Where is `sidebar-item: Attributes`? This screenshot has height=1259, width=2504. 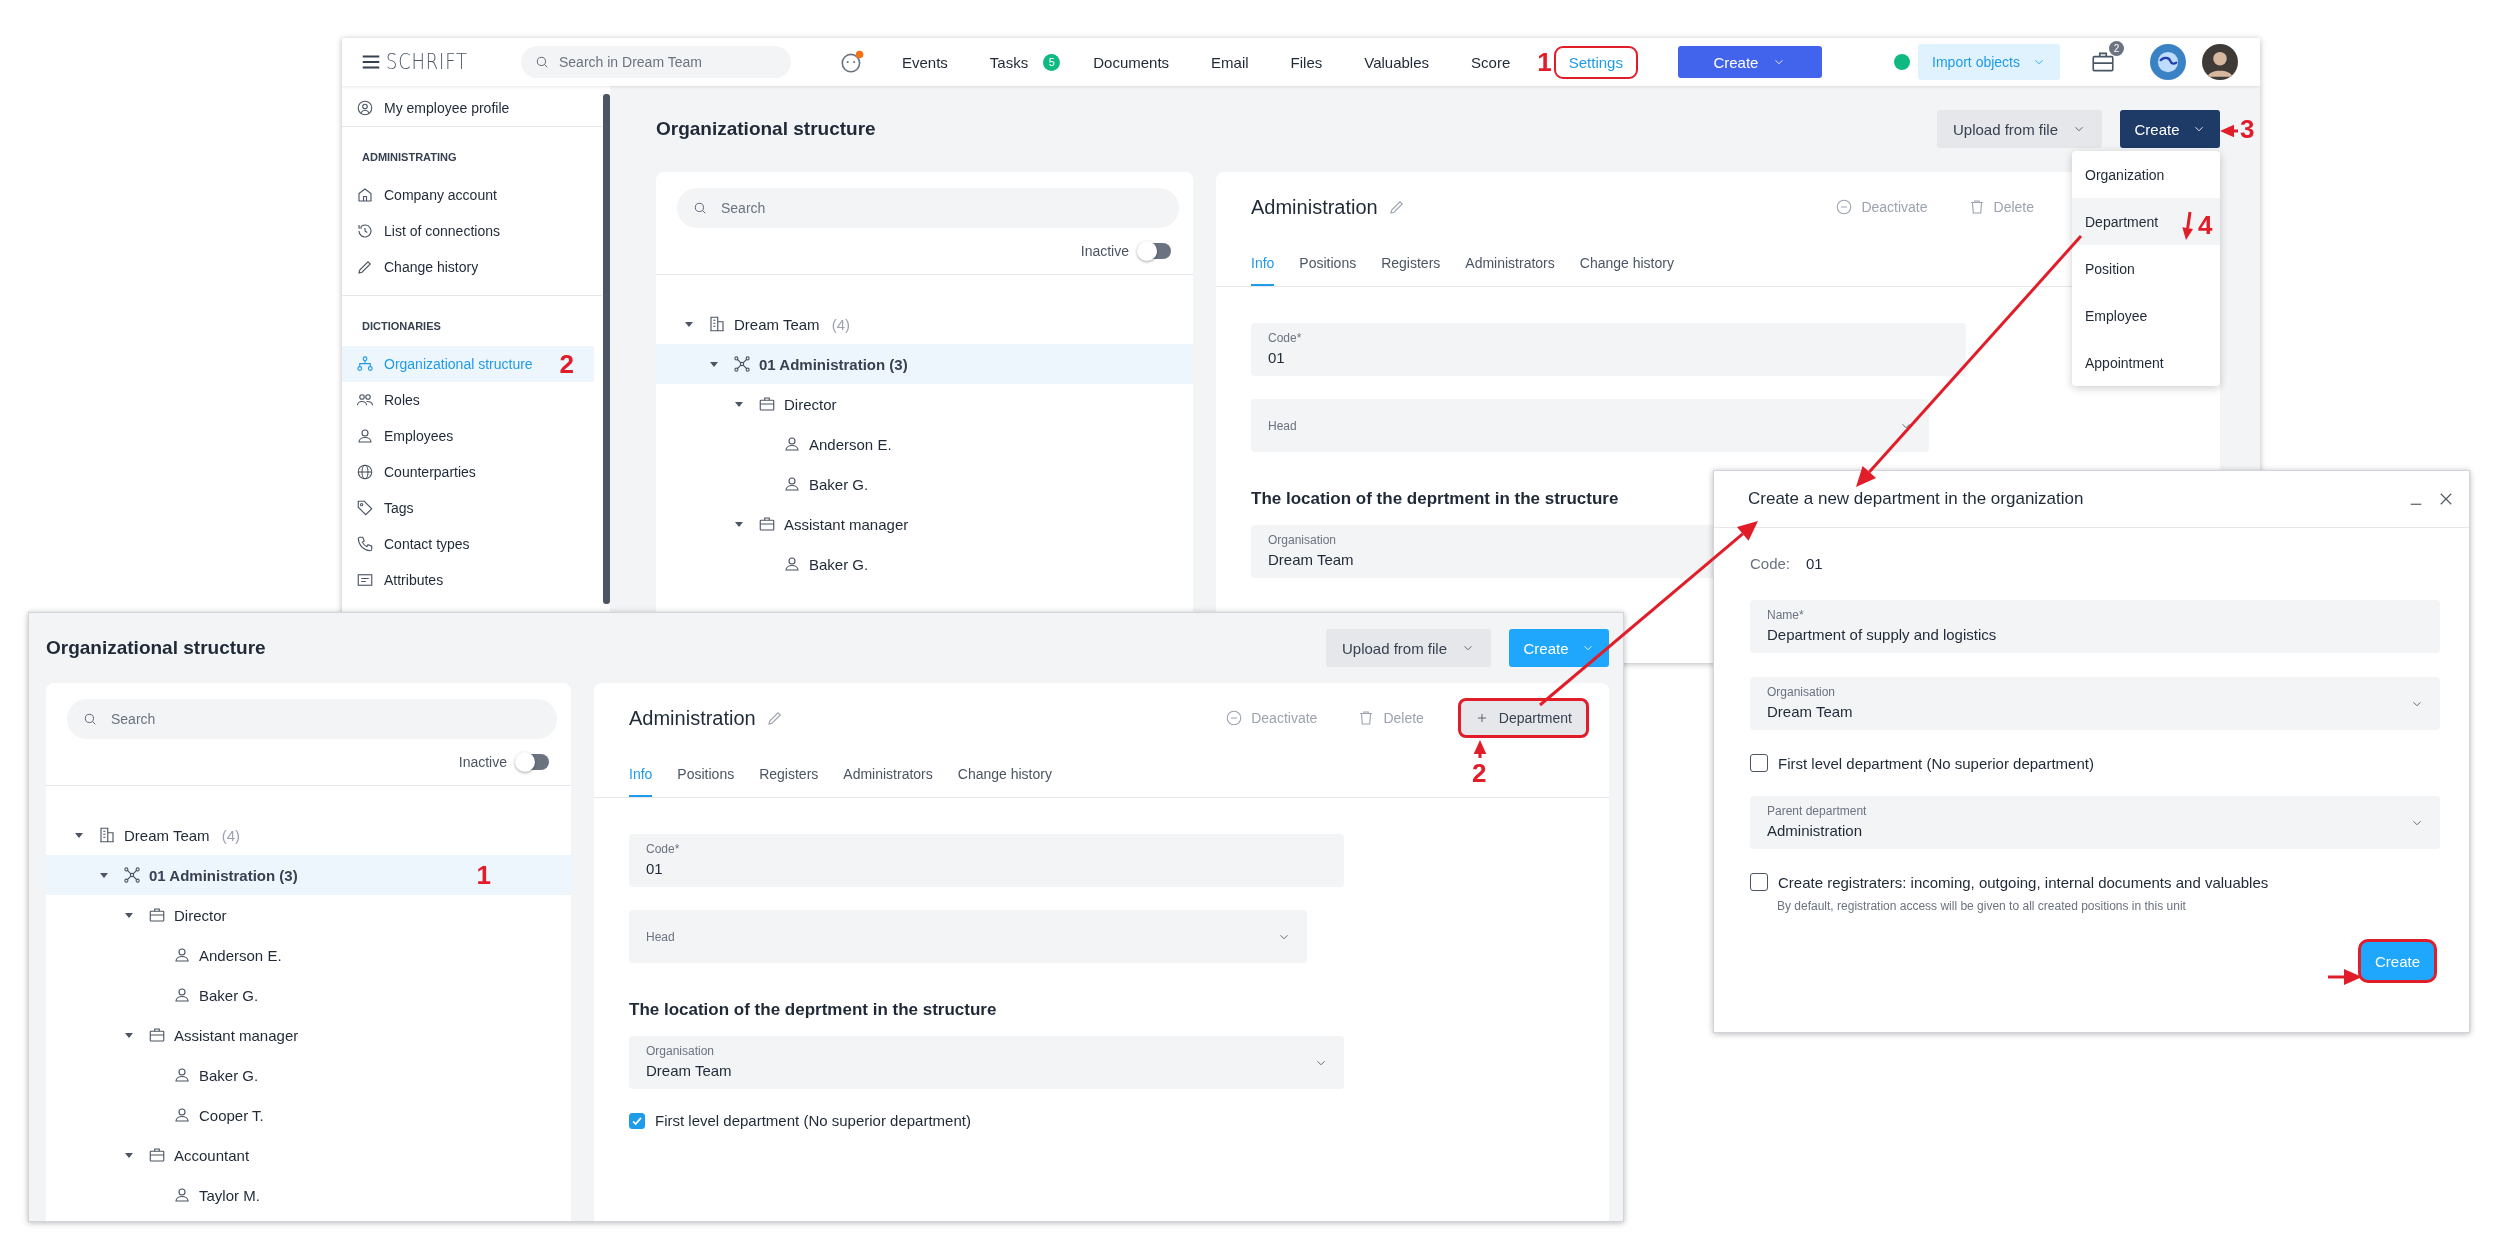
sidebar-item: Attributes is located at coordinates (468, 580).